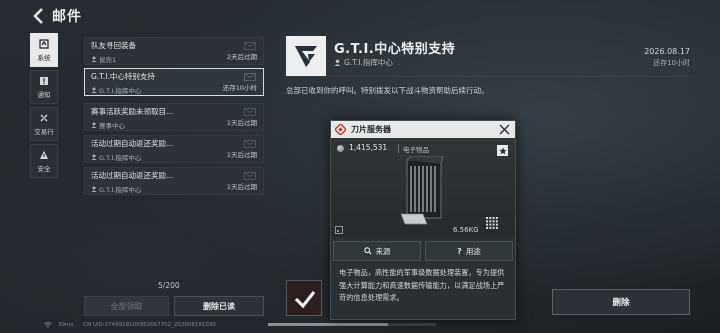  What do you see at coordinates (44, 168) in the screenshot?
I see `tab-label: 安全` at bounding box center [44, 168].